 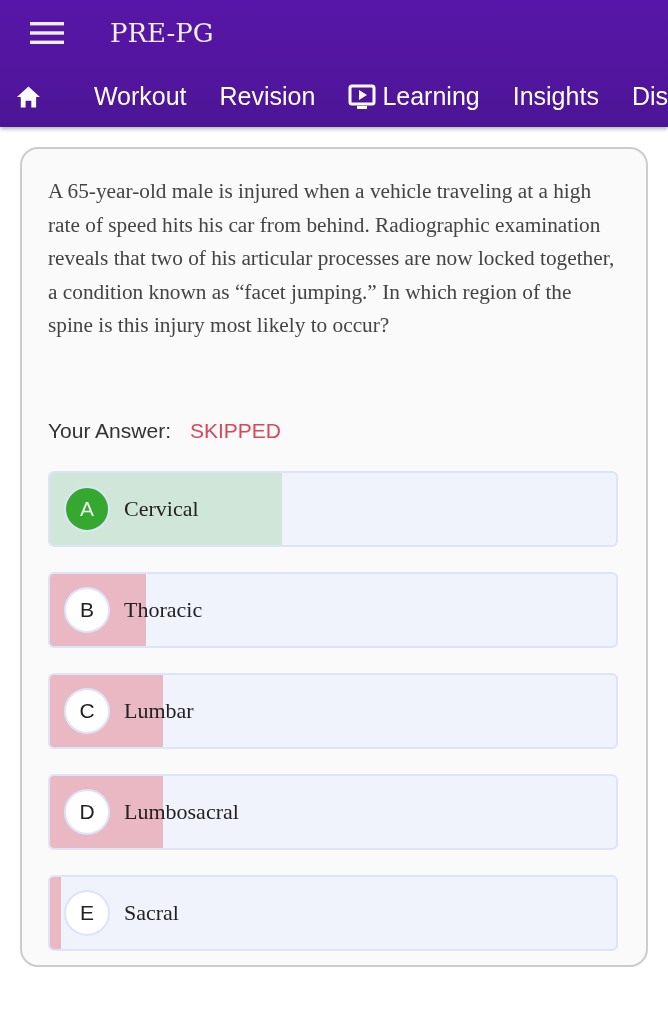 I want to click on nav-tab: Learning, so click(x=414, y=96).